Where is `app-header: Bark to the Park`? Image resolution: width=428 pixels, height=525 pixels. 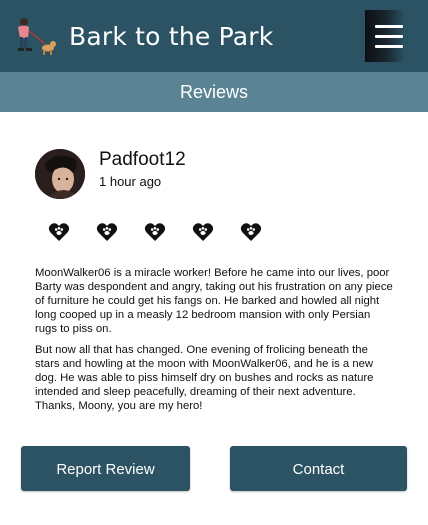
app-header: Bark to the Park is located at coordinates (214, 36).